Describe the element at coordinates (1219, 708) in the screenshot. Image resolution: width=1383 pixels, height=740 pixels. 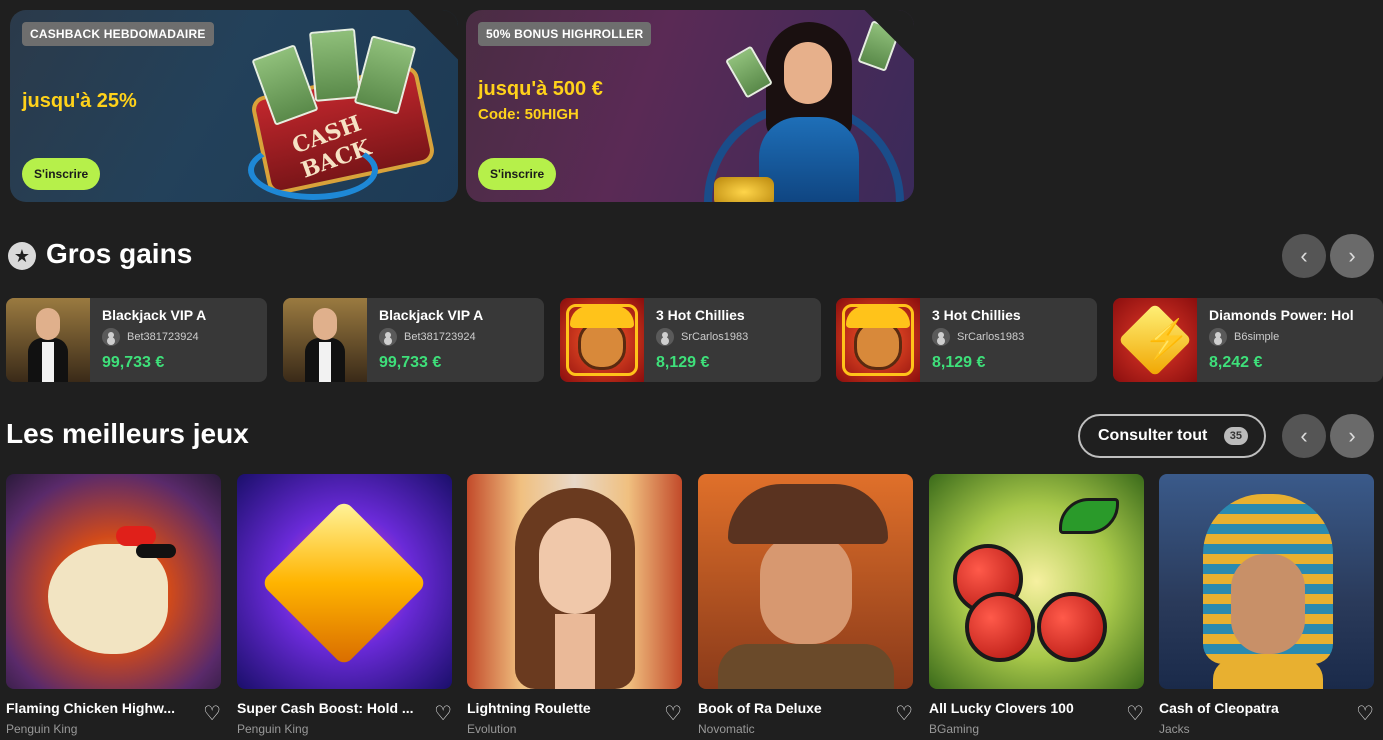
I see `game-title: Cash of Cleopatra` at that location.